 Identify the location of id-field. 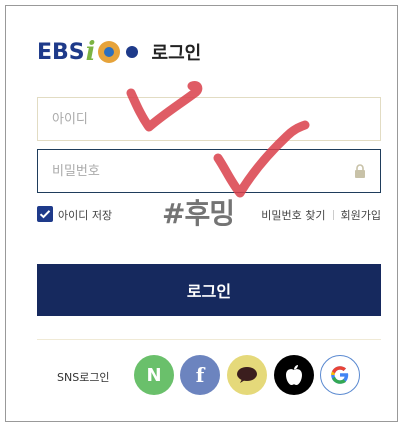
(209, 119).